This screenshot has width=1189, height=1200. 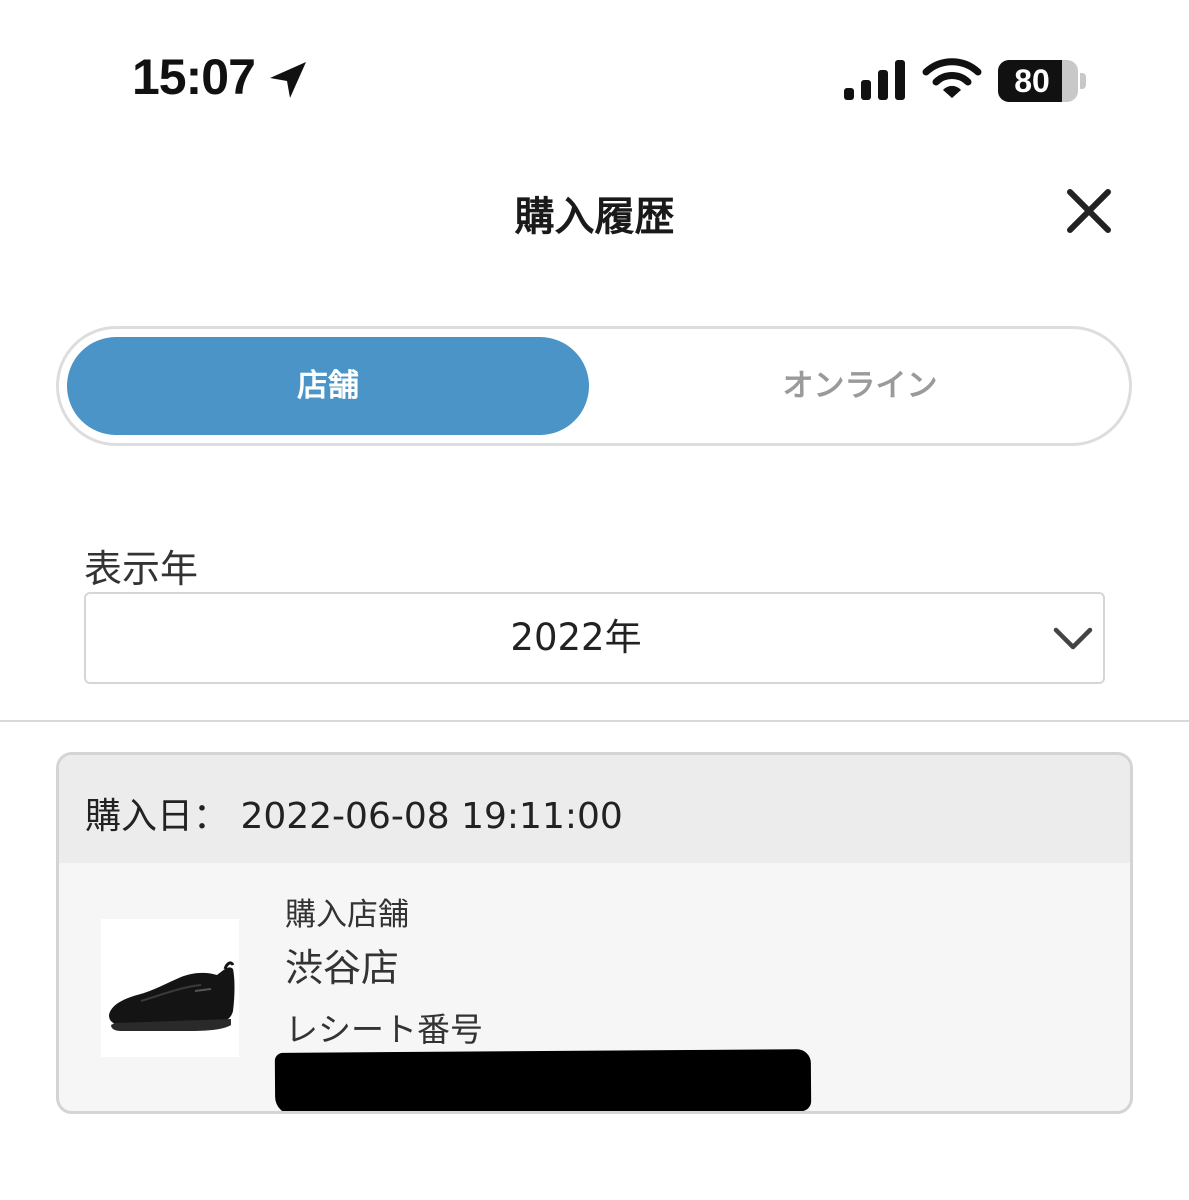 I want to click on shoe-thumbnail, so click(x=170, y=988).